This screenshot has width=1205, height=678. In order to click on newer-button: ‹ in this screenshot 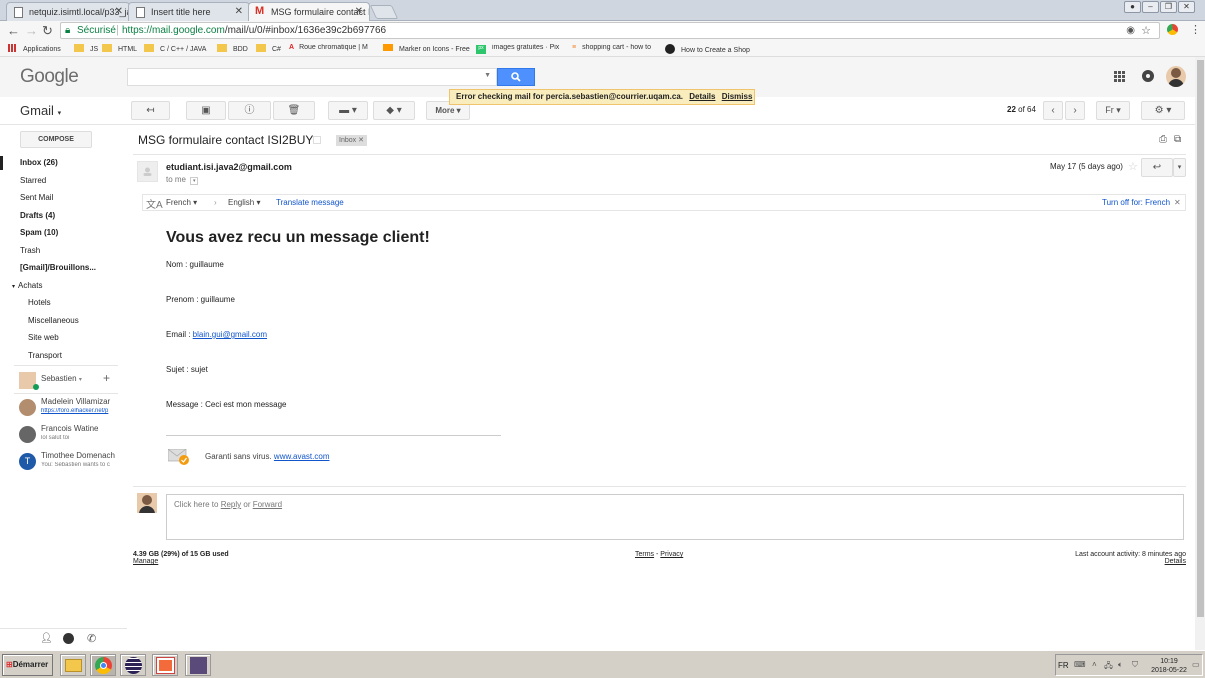, I will do `click(1053, 110)`.